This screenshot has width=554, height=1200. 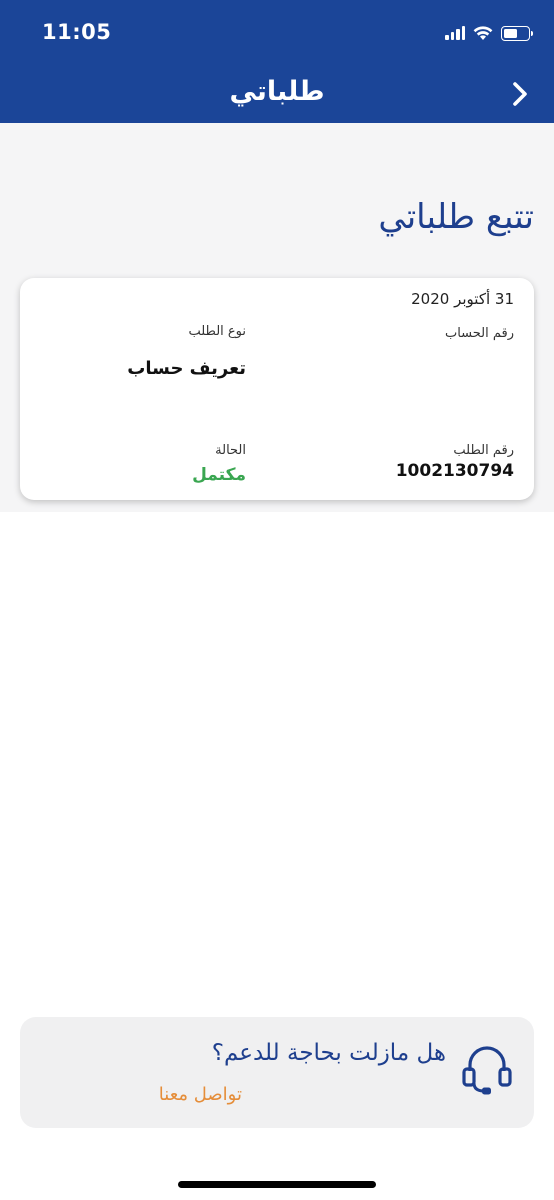 I want to click on app-header: 11:05 طلباتي, so click(x=277, y=61).